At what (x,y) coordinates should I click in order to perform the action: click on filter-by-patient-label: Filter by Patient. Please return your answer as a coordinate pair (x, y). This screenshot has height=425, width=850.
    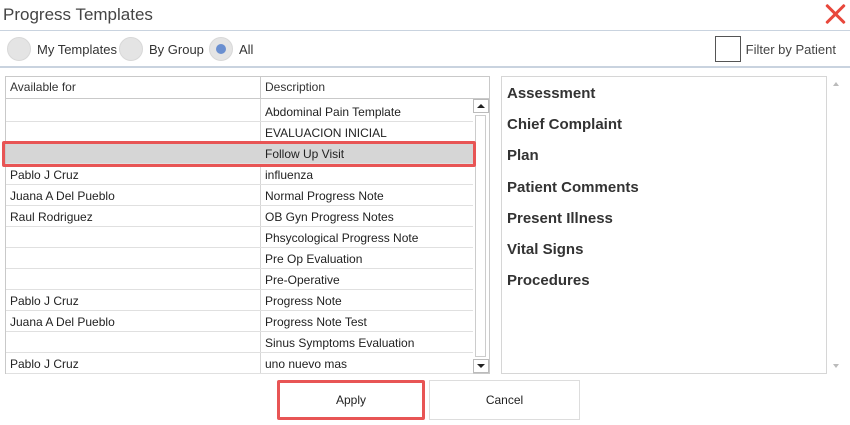
    Looking at the image, I should click on (790, 49).